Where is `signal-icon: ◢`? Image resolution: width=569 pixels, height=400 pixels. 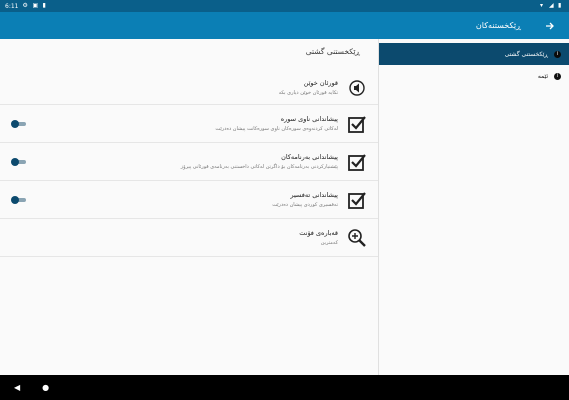
signal-icon: ◢ is located at coordinates (551, 5).